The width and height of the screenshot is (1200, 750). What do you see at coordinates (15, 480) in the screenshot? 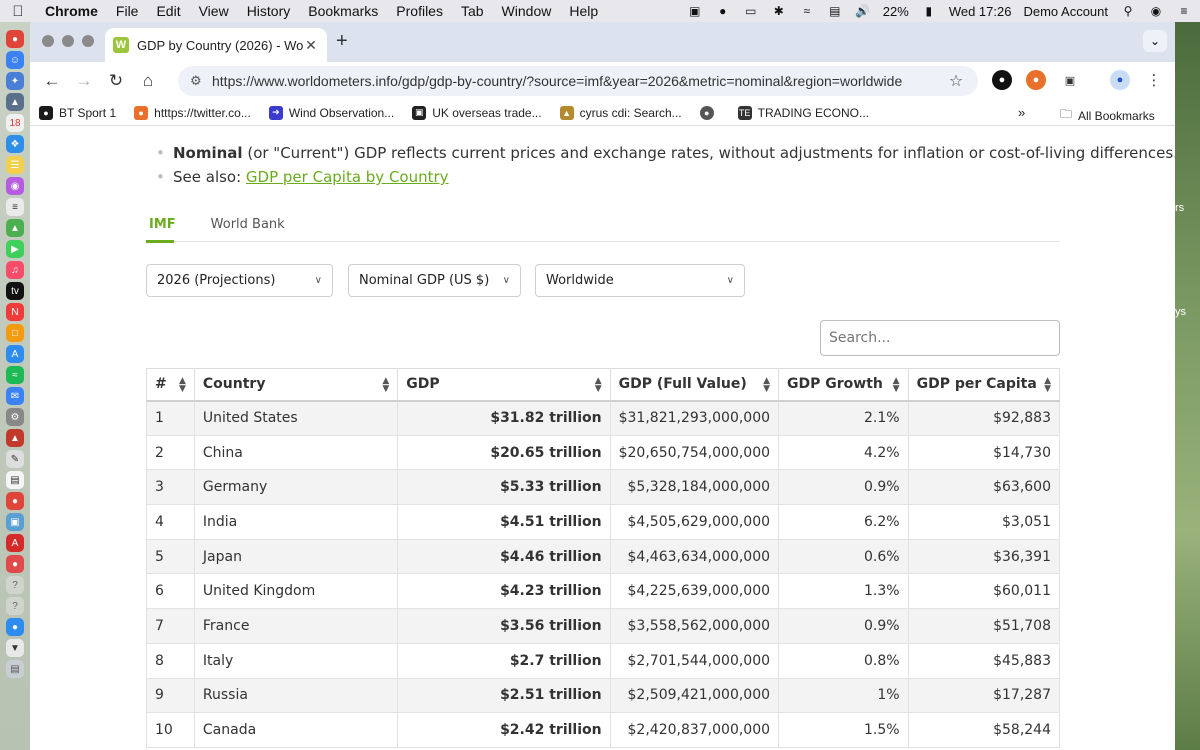
I see `textedit-dock-icon: ▤` at bounding box center [15, 480].